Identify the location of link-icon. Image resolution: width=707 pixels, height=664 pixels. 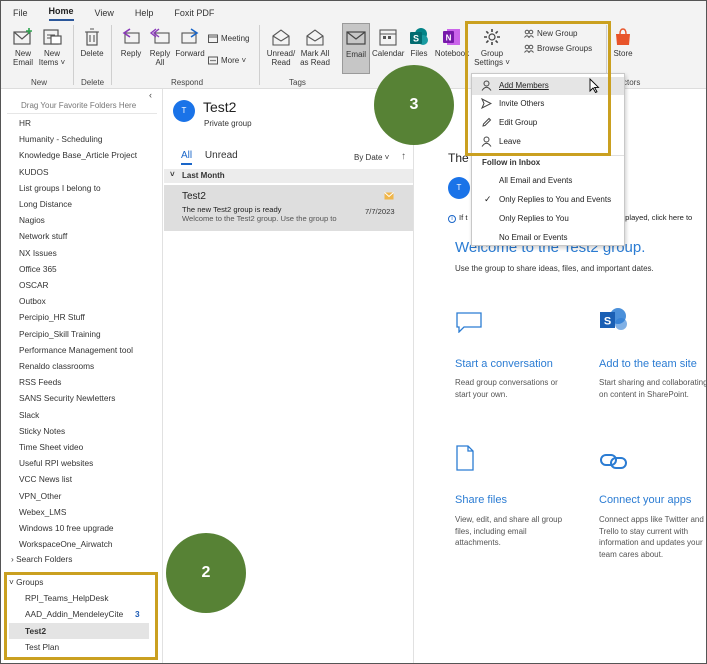
(613, 461).